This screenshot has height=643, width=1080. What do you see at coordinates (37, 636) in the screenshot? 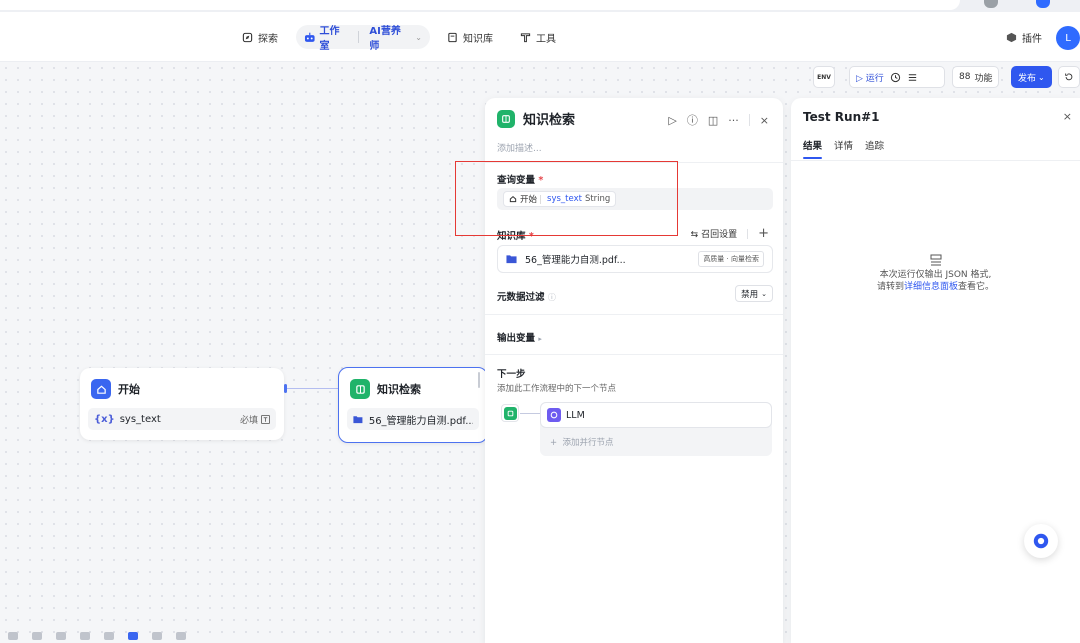
I see `zoom-in-icon` at bounding box center [37, 636].